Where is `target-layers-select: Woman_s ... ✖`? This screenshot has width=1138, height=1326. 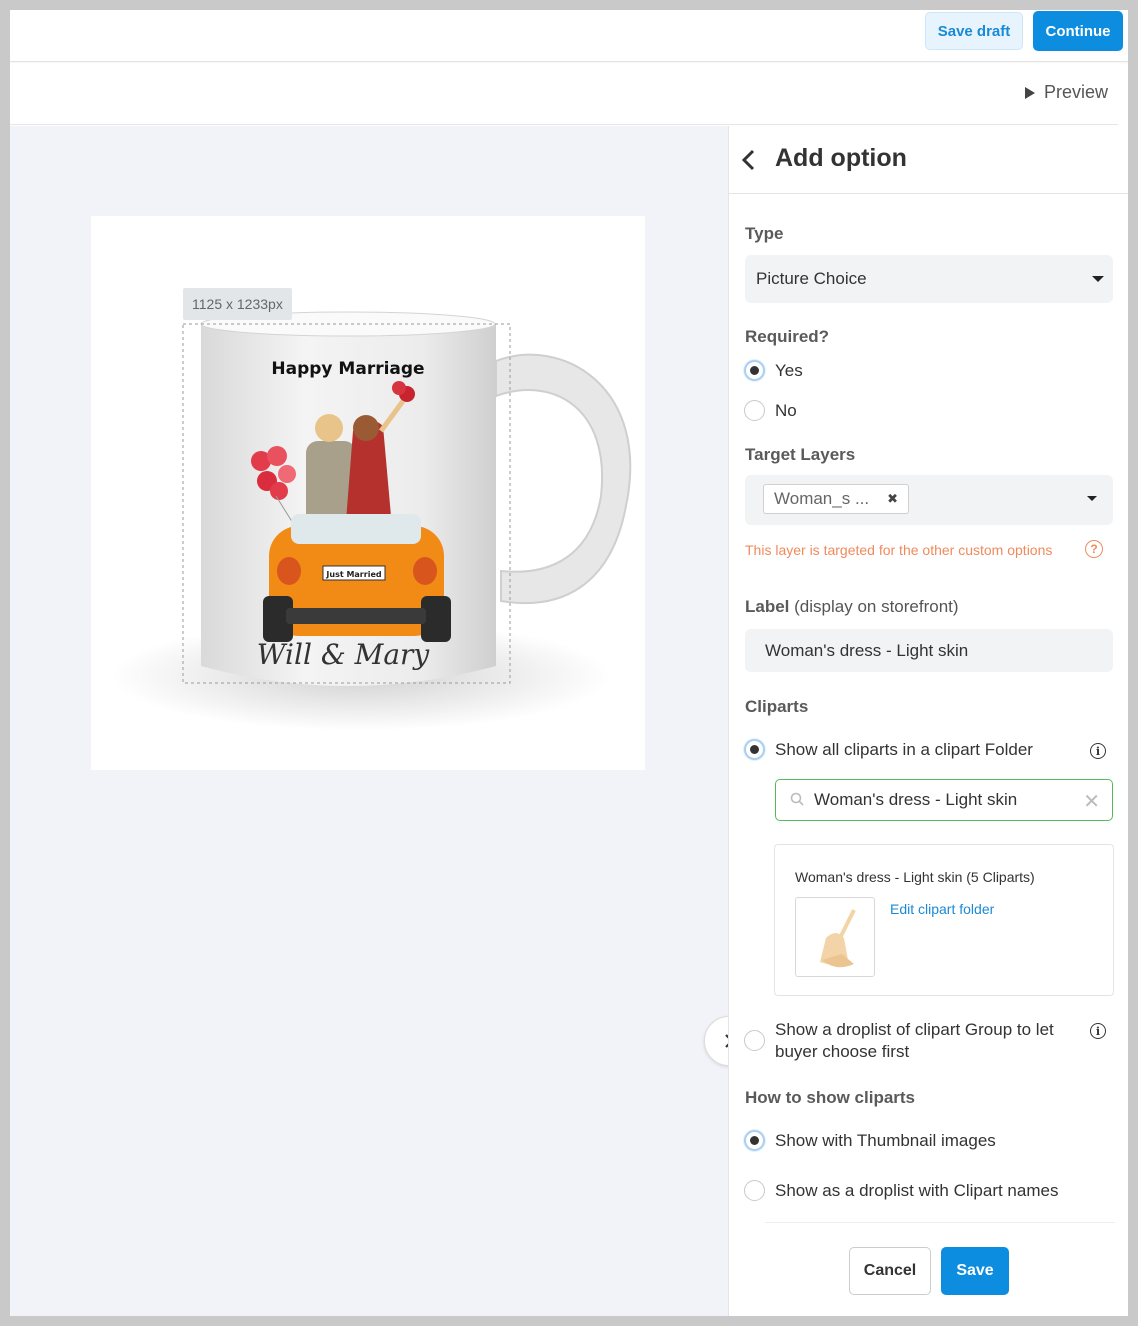
target-layers-select: Woman_s ... ✖ is located at coordinates (929, 500).